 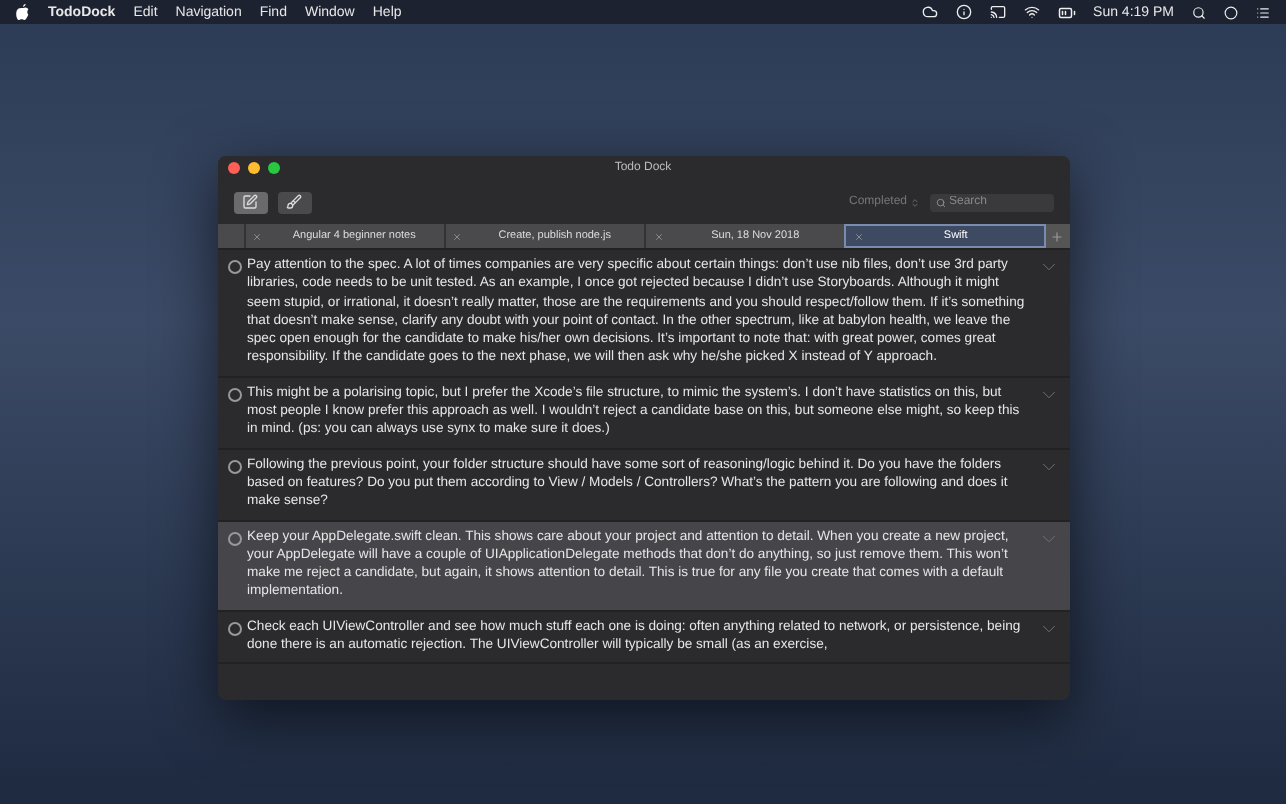 What do you see at coordinates (929, 12) in the screenshot?
I see `cloud-icon` at bounding box center [929, 12].